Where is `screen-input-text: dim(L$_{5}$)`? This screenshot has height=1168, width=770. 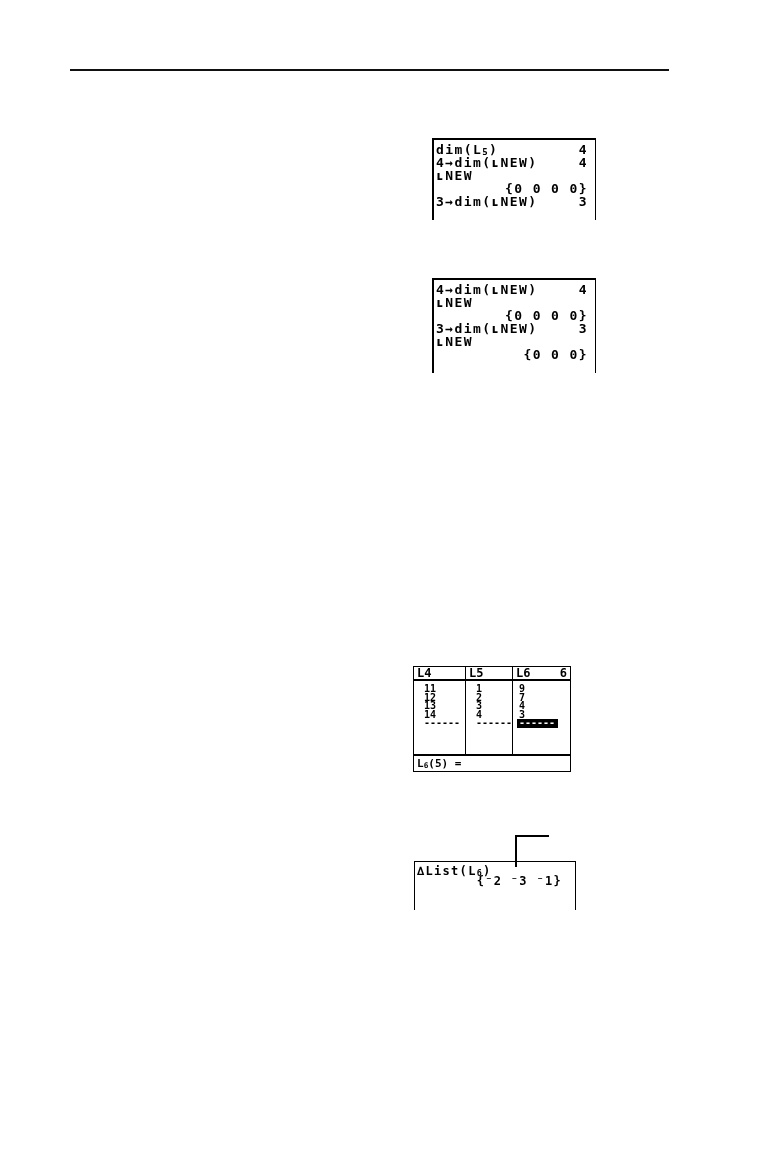 screen-input-text: dim(L$_{5}$) is located at coordinates (467, 149).